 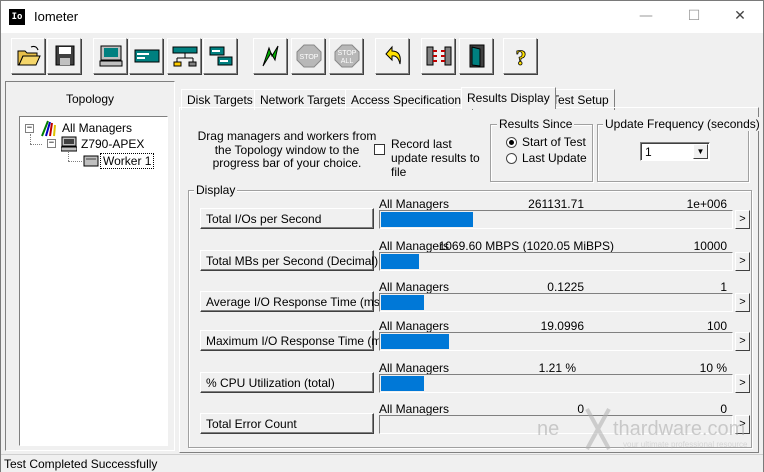 I want to click on start-network-worker-button, so click(x=220, y=56).